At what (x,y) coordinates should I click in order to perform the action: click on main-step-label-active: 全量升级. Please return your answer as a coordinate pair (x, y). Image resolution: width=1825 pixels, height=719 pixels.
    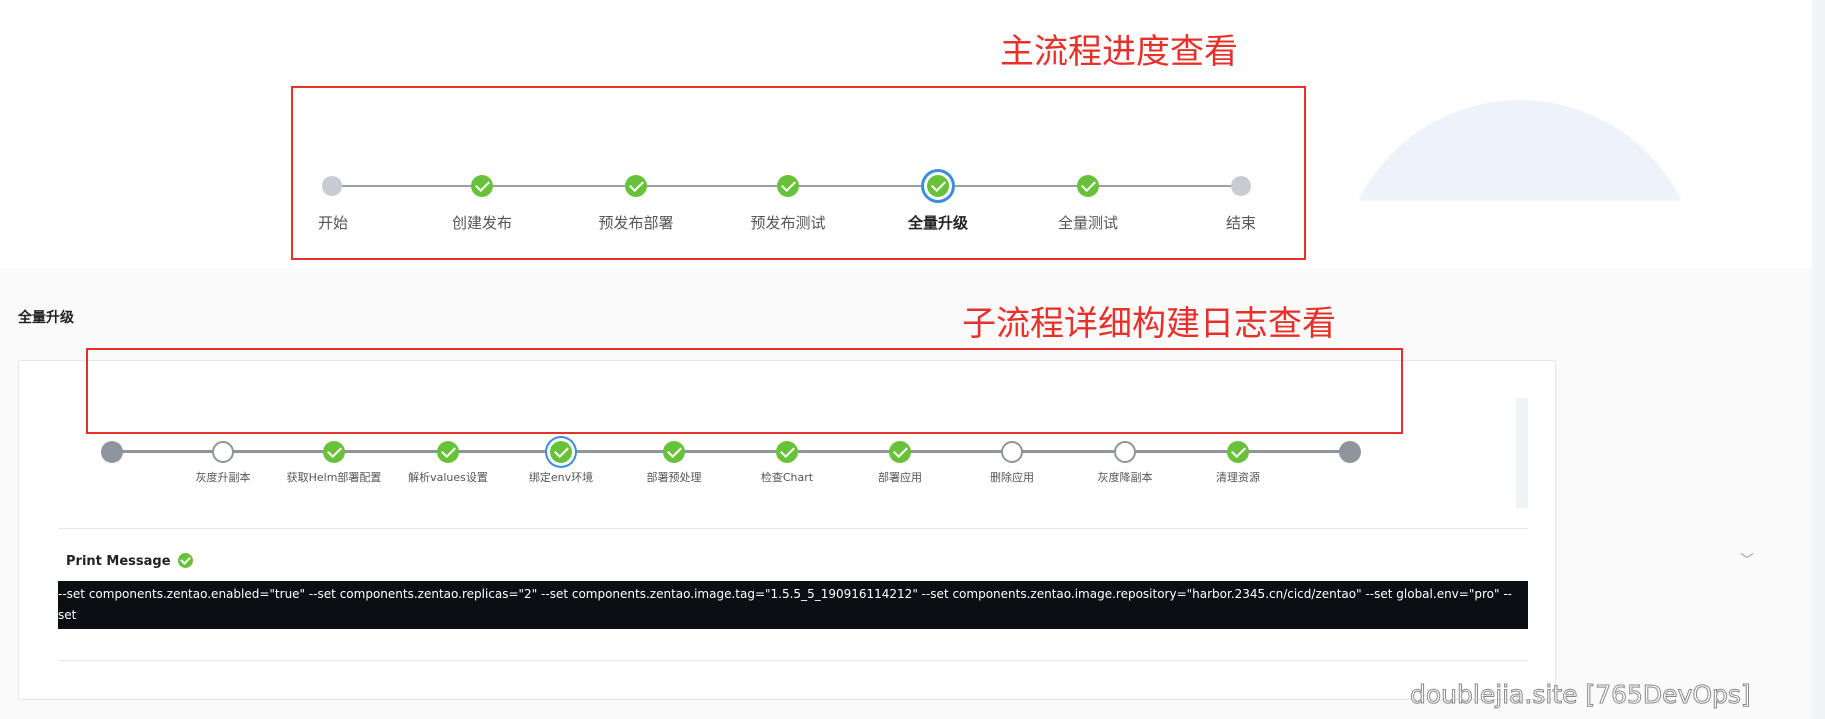
    Looking at the image, I should click on (938, 222).